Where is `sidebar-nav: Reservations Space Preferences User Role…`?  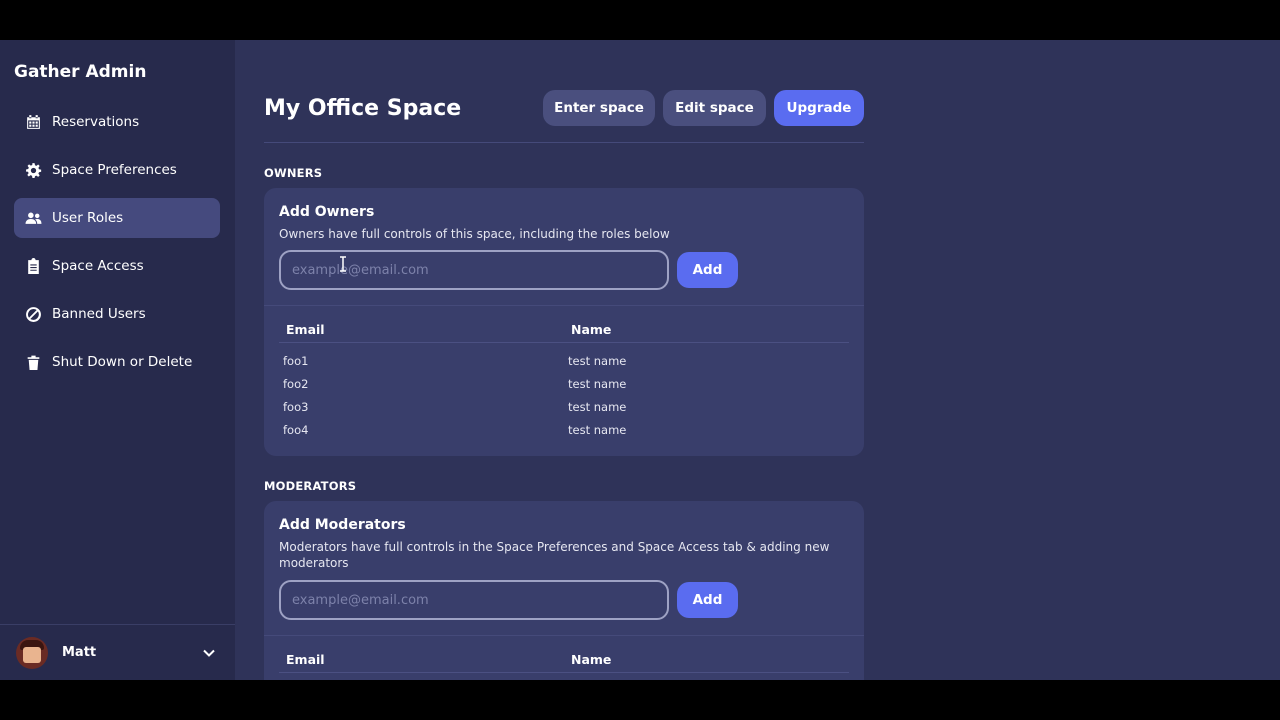
sidebar-nav: Reservations Space Preferences User Role… is located at coordinates (117, 246).